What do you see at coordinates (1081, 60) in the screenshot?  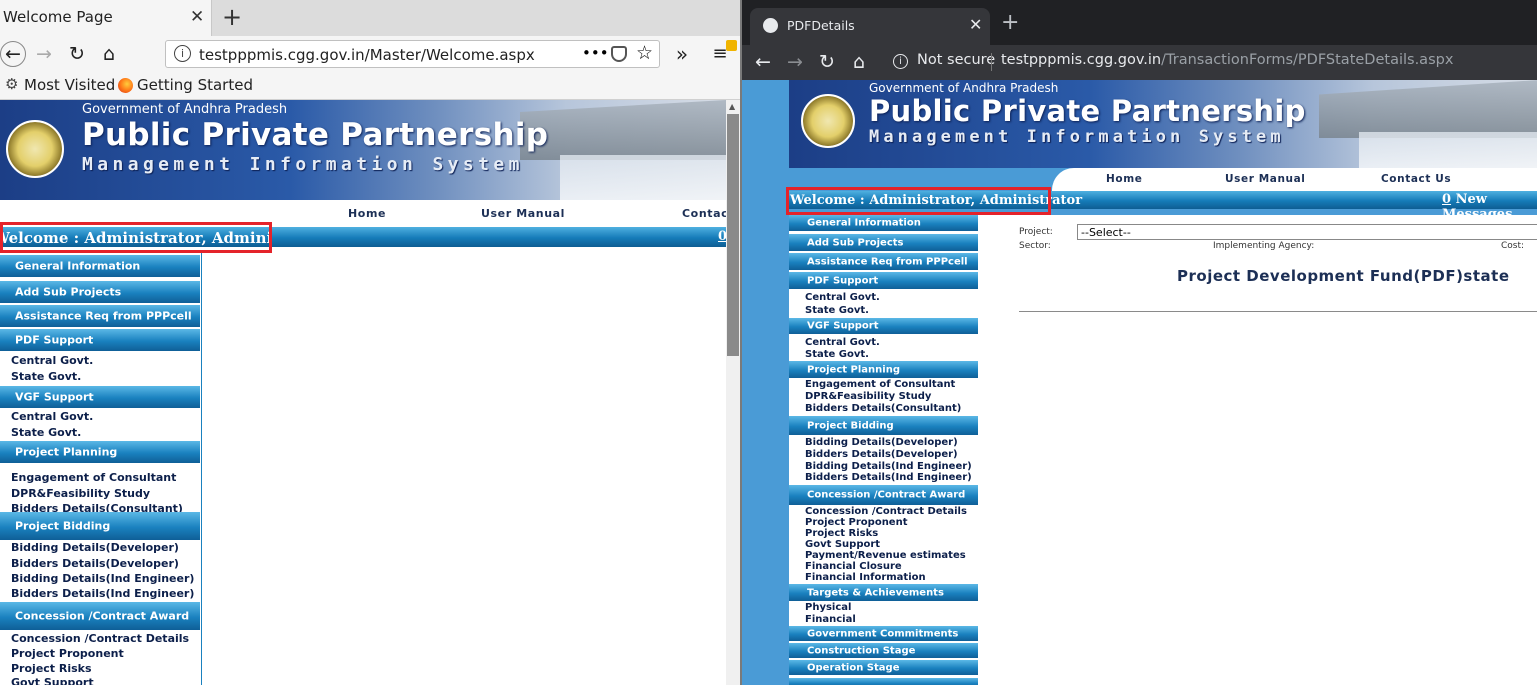 I see `url-host: testpppmis.cgg.gov.in` at bounding box center [1081, 60].